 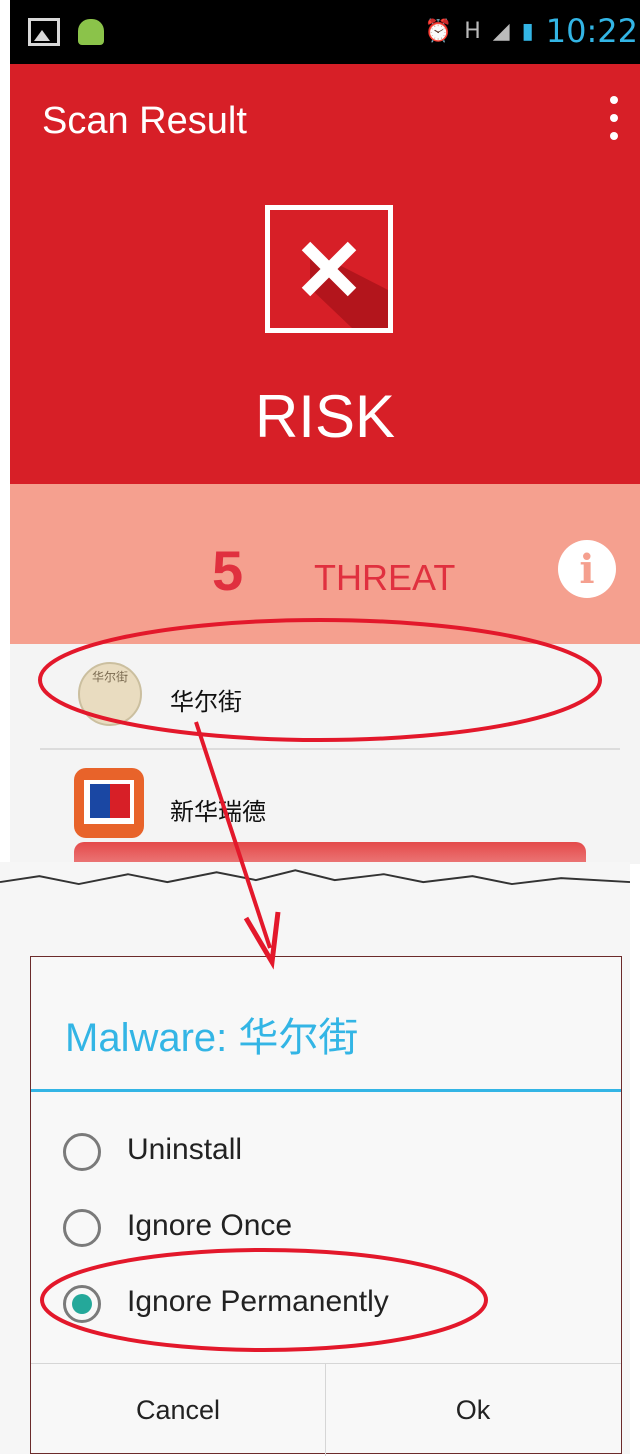 What do you see at coordinates (91, 32) in the screenshot?
I see `android-icon` at bounding box center [91, 32].